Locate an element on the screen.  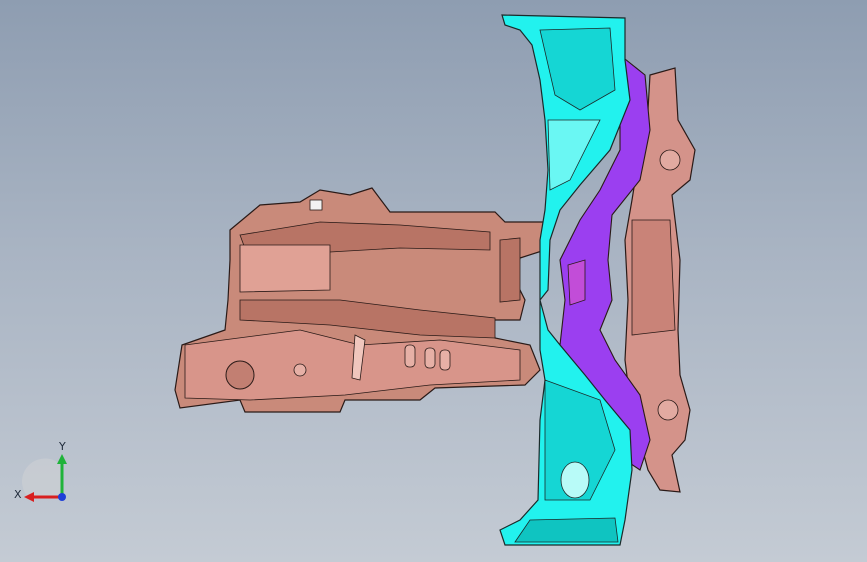
axis-triad: X Y is located at coordinates (45, 475).